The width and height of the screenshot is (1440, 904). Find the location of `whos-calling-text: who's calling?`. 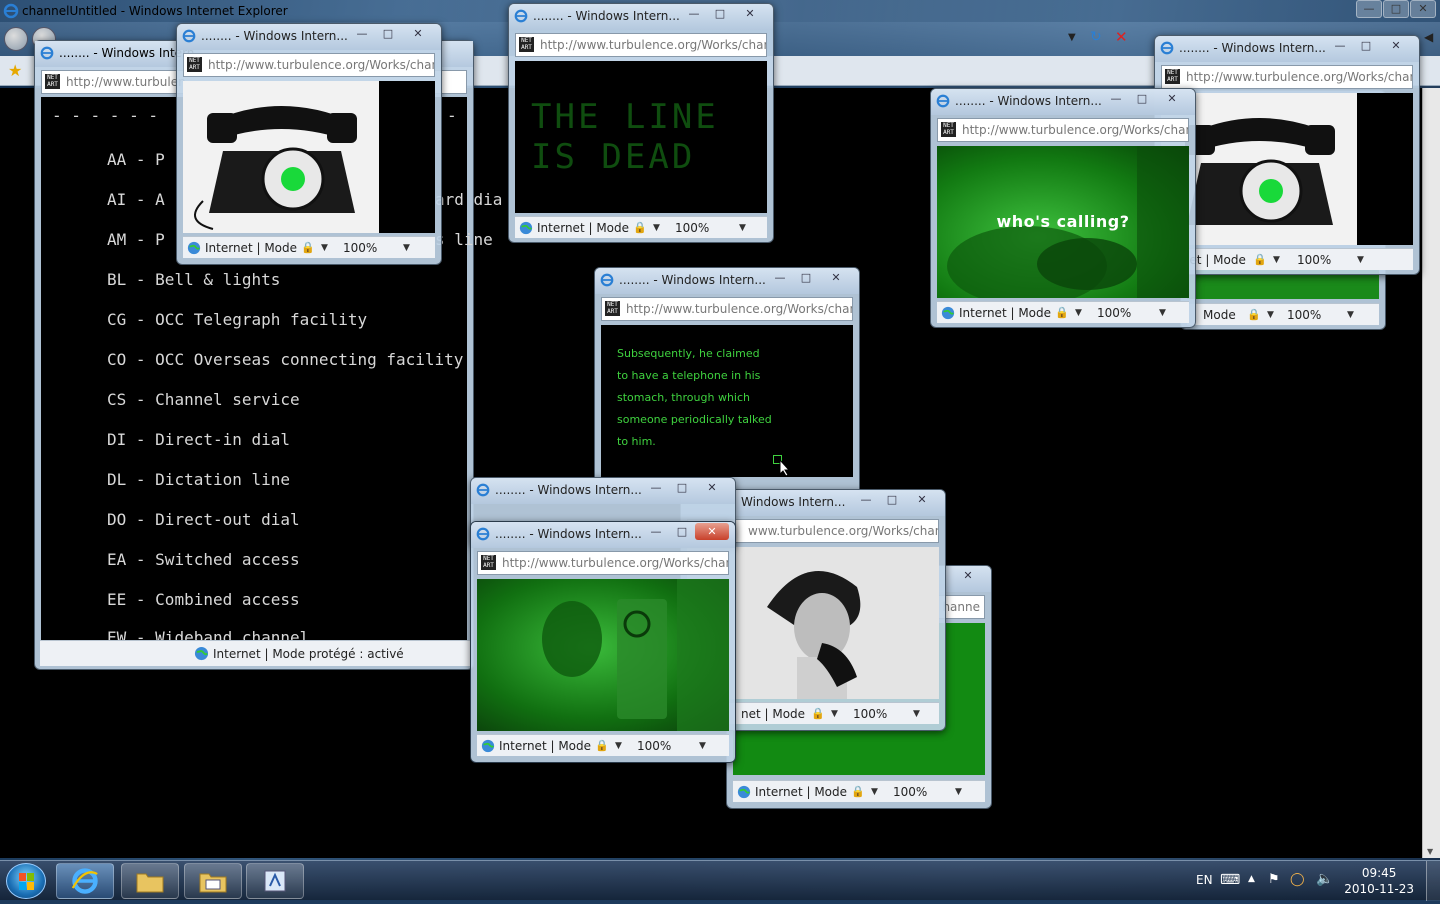

whos-calling-text: who's calling? is located at coordinates (1063, 221).